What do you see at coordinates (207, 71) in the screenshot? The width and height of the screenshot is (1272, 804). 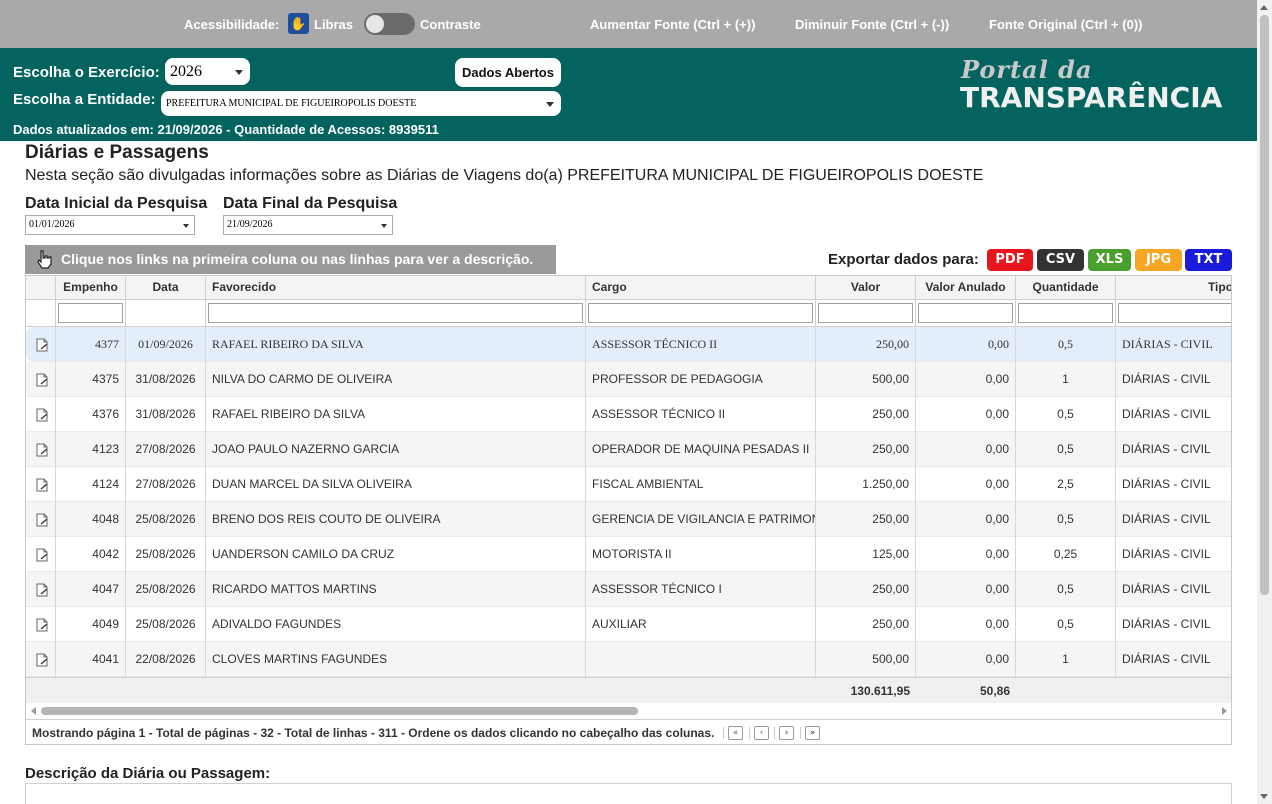 I see `exercise-select: 2026` at bounding box center [207, 71].